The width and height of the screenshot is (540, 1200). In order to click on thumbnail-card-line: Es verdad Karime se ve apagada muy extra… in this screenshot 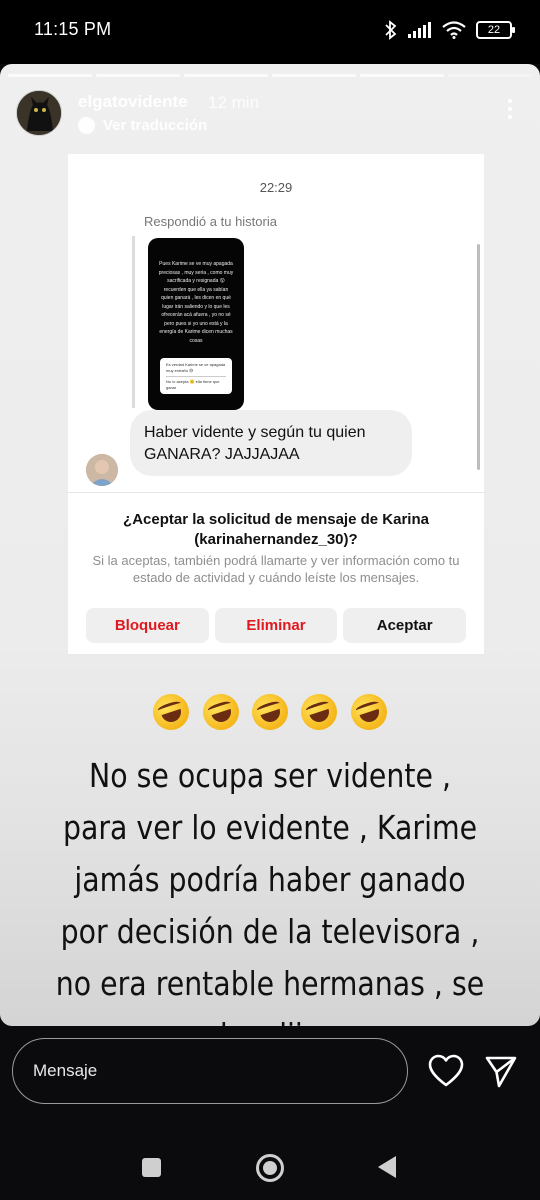, I will do `click(196, 367)`.